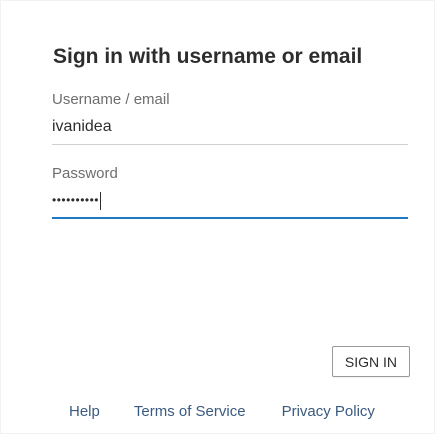  Describe the element at coordinates (82, 127) in the screenshot. I see `username-value: ivanidea` at that location.